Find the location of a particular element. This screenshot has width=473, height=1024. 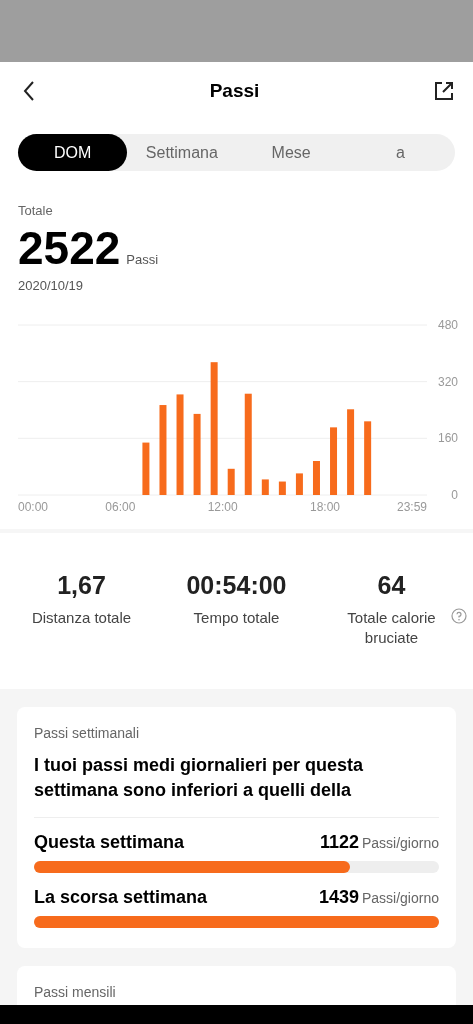

card-title: Passi mensili is located at coordinates (75, 992).